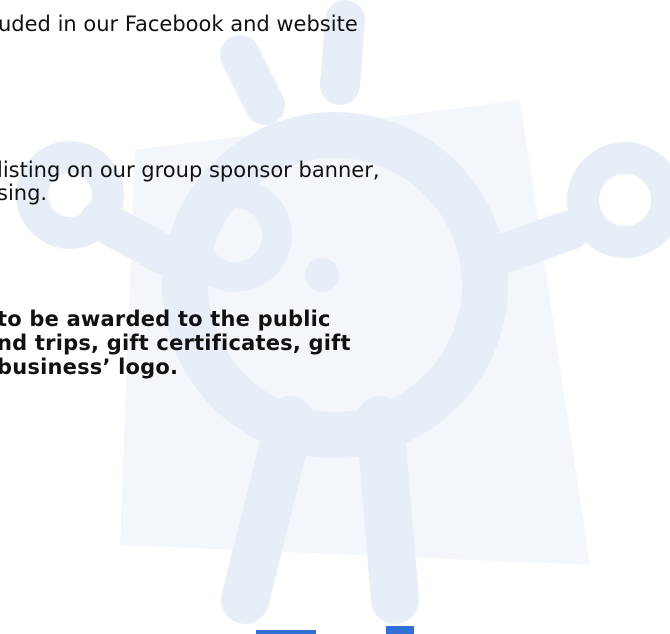 The image size is (670, 634). I want to click on body-text-line-3: sing., so click(24, 193).